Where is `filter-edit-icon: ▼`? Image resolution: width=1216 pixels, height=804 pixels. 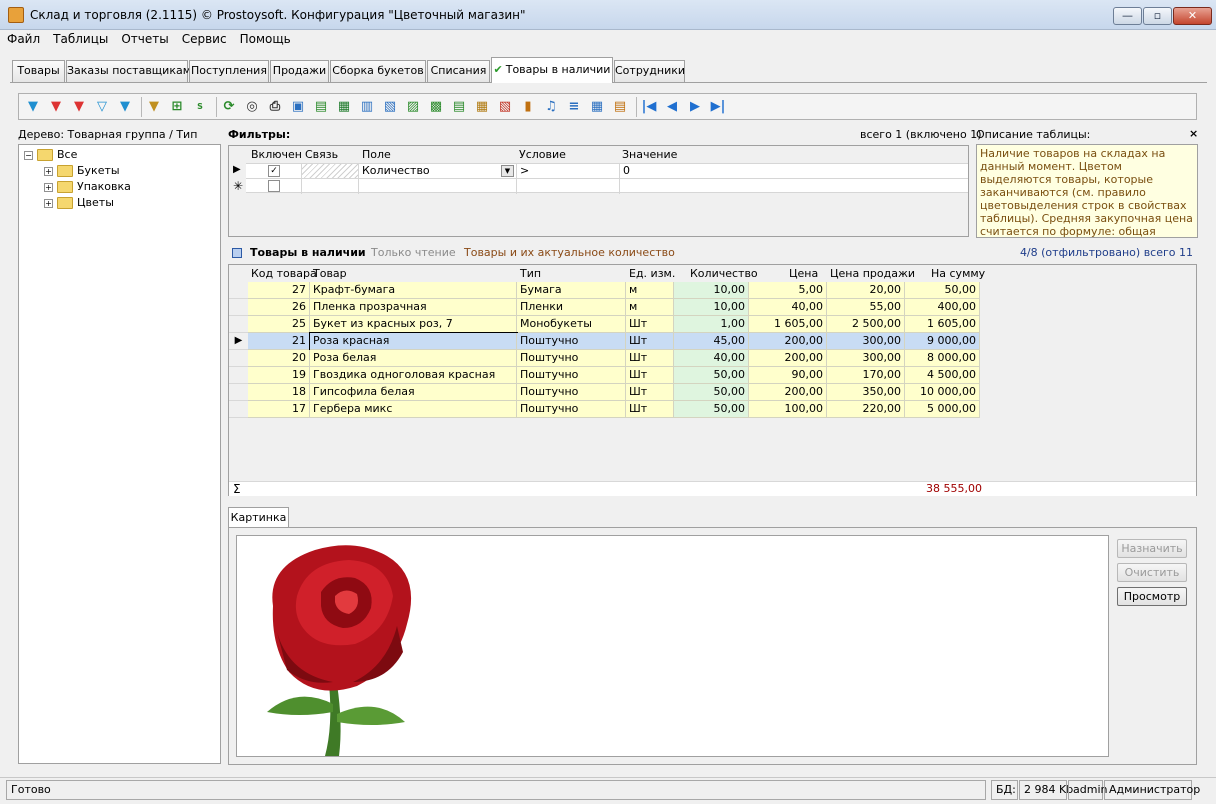
filter-edit-icon: ▼ is located at coordinates (125, 107).